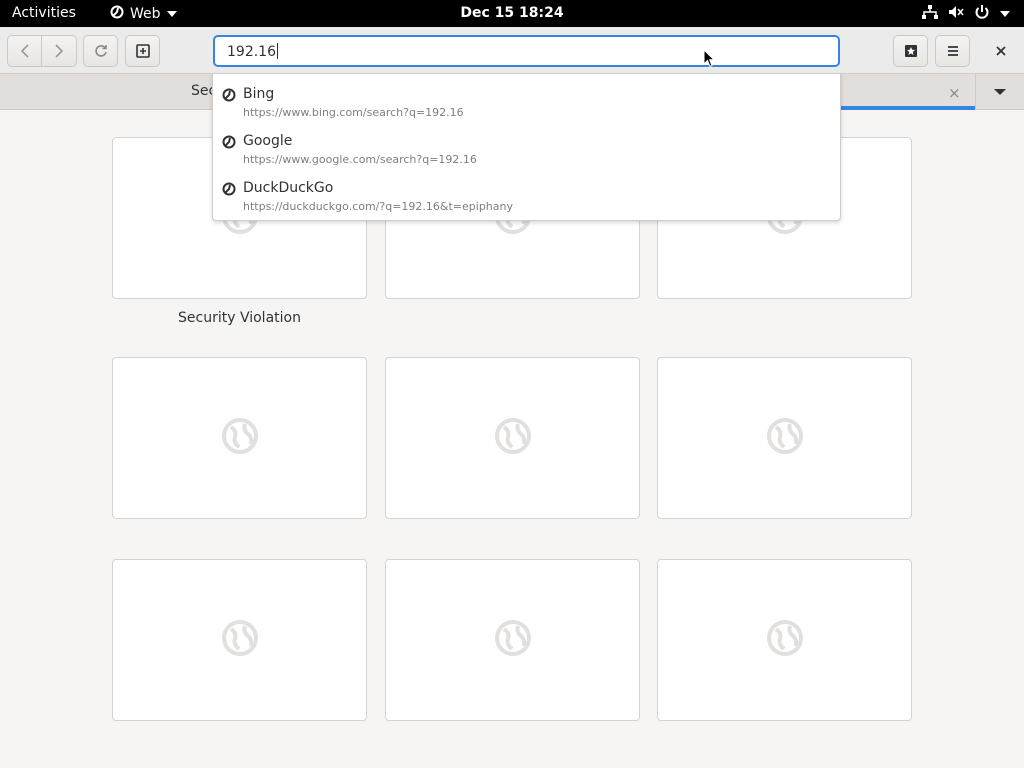 The height and width of the screenshot is (768, 1024). I want to click on header-bar: 192.16, so click(512, 50).